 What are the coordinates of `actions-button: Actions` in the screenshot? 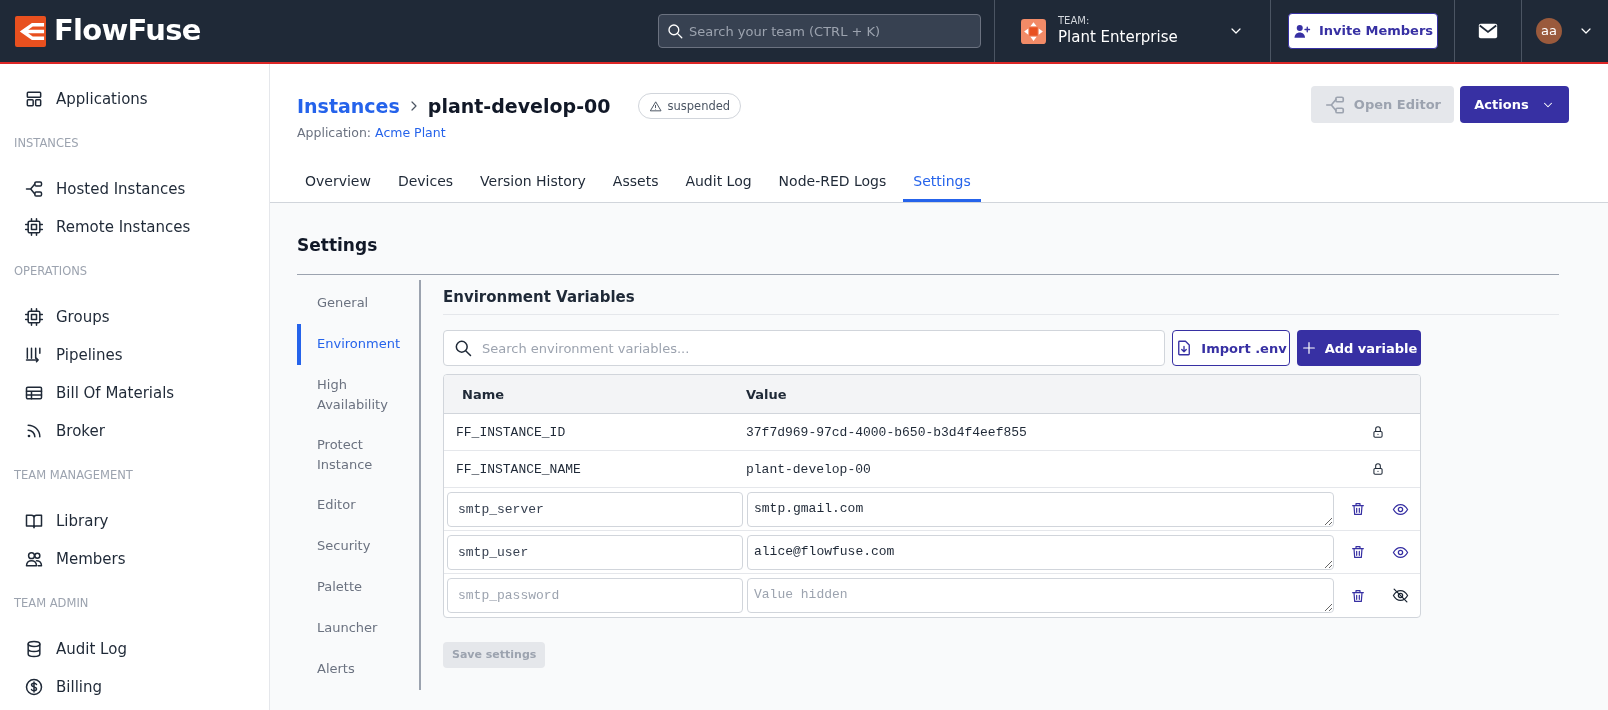 It's located at (1514, 104).